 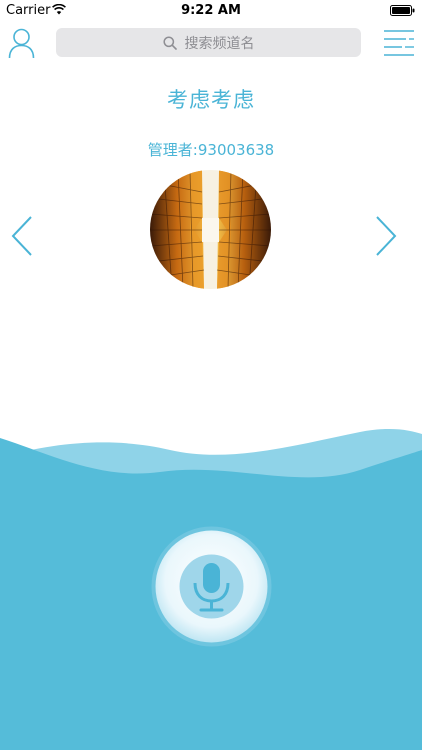 I want to click on channel-cover-image, so click(x=210, y=229).